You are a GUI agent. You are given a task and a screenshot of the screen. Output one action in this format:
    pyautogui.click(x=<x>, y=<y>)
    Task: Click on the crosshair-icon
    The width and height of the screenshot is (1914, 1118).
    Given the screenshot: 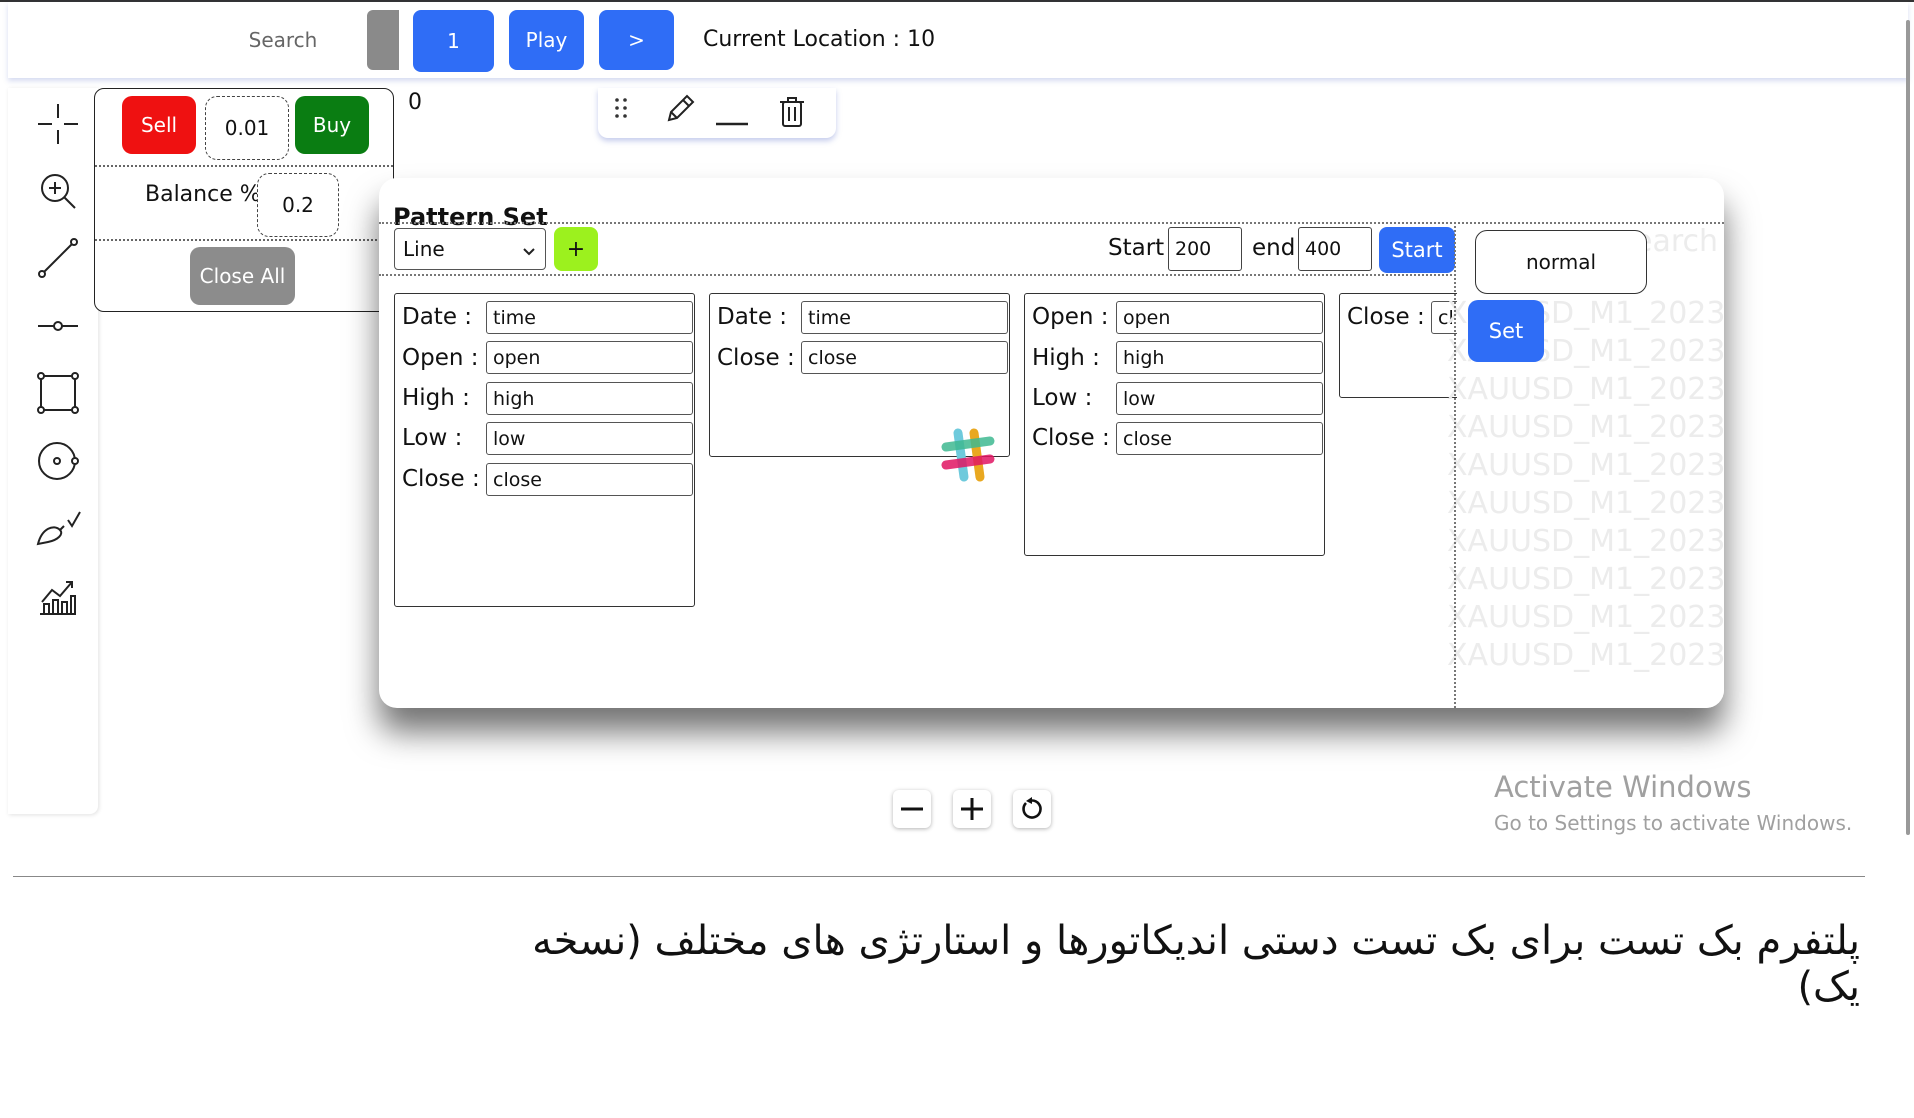 What is the action you would take?
    pyautogui.click(x=58, y=124)
    